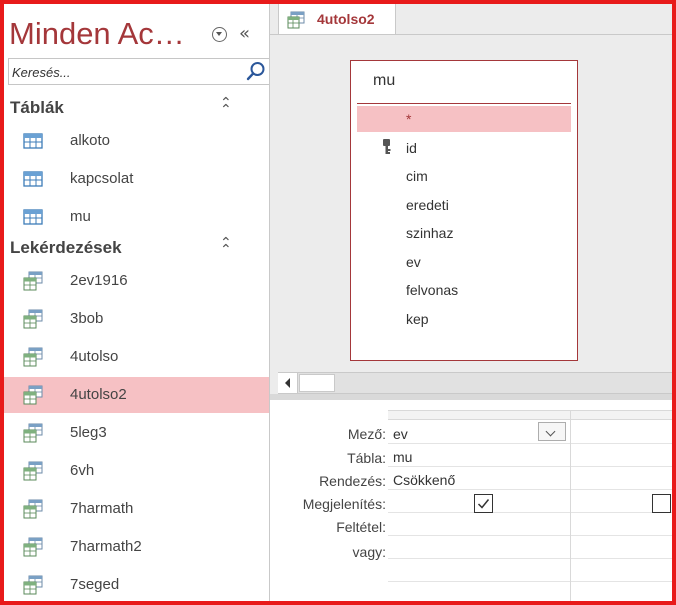  What do you see at coordinates (136, 509) in the screenshot?
I see `sidebar-item-7harmath: 7harmath` at bounding box center [136, 509].